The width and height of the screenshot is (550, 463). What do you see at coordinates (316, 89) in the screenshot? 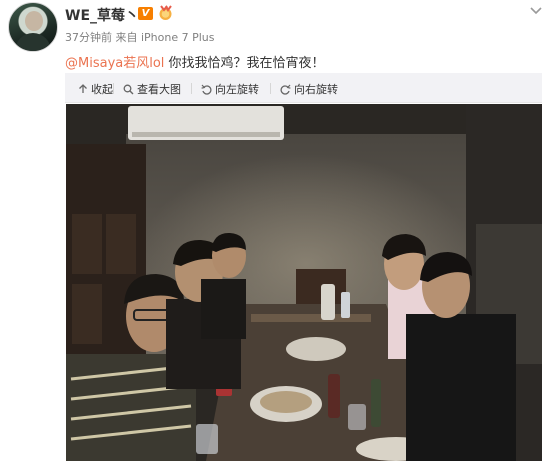
I see `rotate-right-label: 向右旋转` at bounding box center [316, 89].